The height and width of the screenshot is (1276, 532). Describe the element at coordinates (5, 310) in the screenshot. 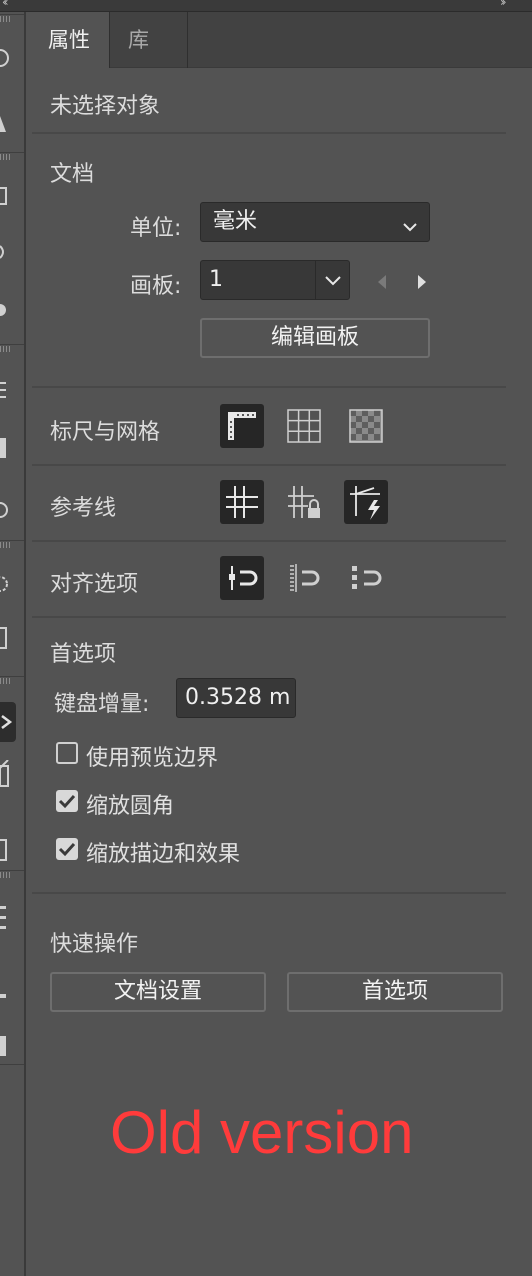

I see `blob-tool-icon` at that location.